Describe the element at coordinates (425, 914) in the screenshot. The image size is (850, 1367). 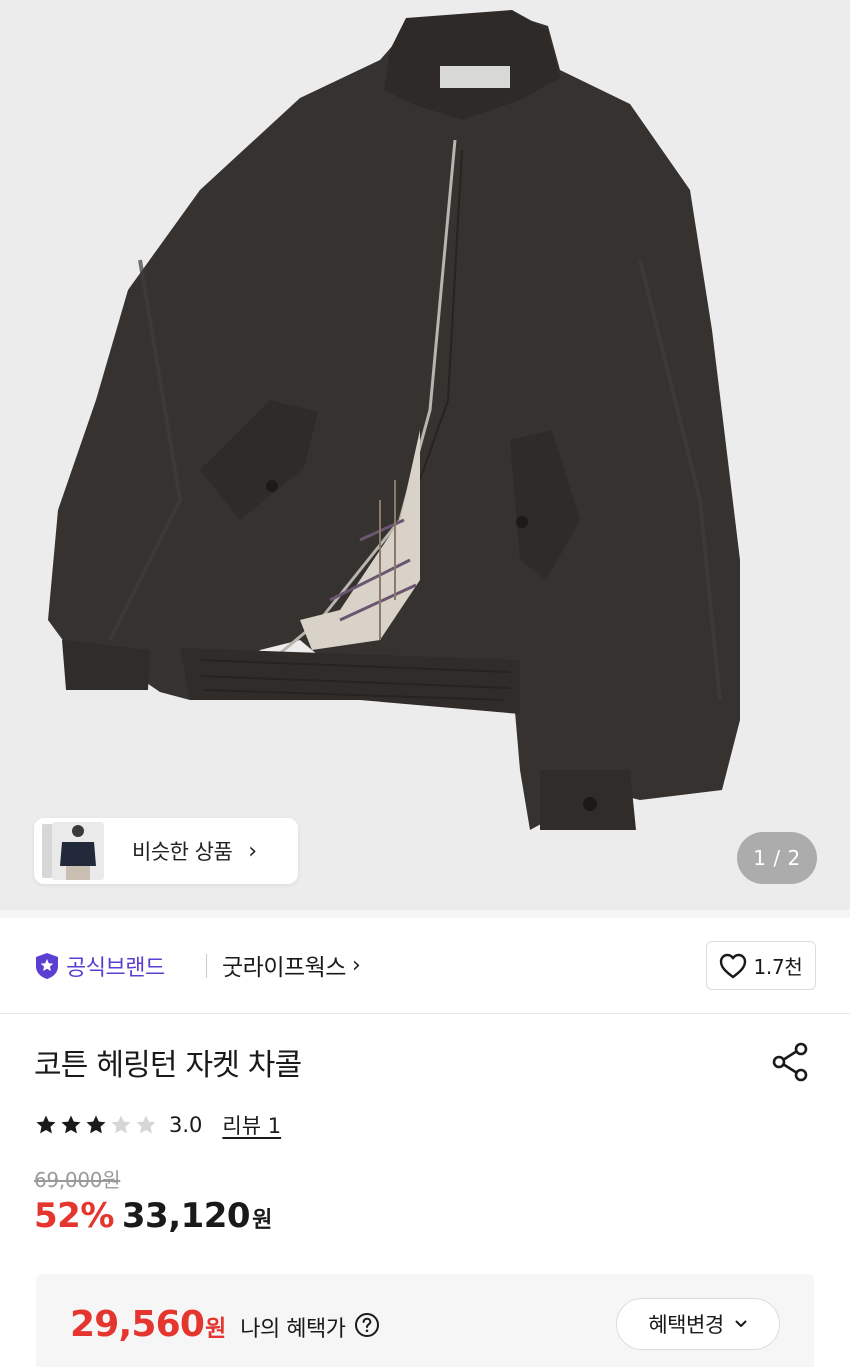
I see `section-divider` at that location.